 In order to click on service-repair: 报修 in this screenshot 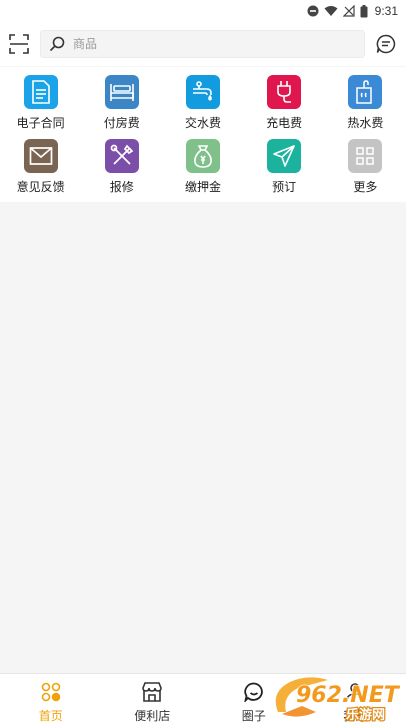, I will do `click(121, 171)`.